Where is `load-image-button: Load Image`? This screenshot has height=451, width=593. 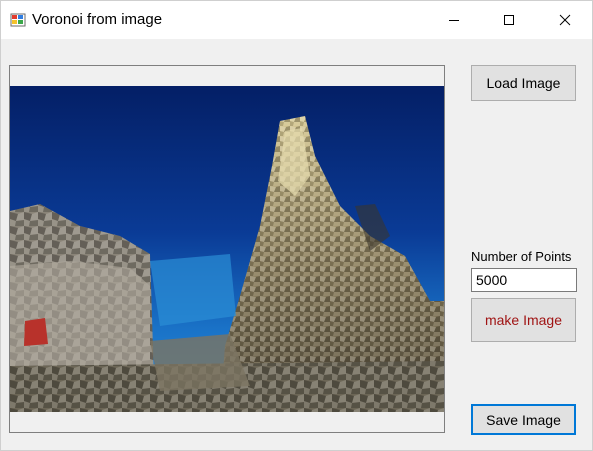 load-image-button: Load Image is located at coordinates (523, 83).